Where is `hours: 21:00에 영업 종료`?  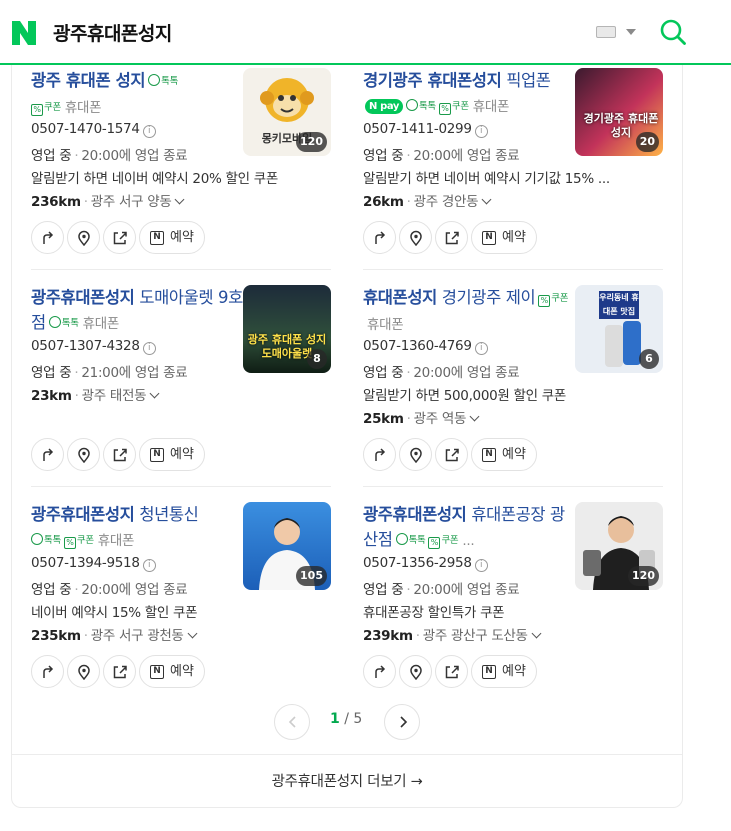
hours: 21:00에 영업 종료 is located at coordinates (134, 373).